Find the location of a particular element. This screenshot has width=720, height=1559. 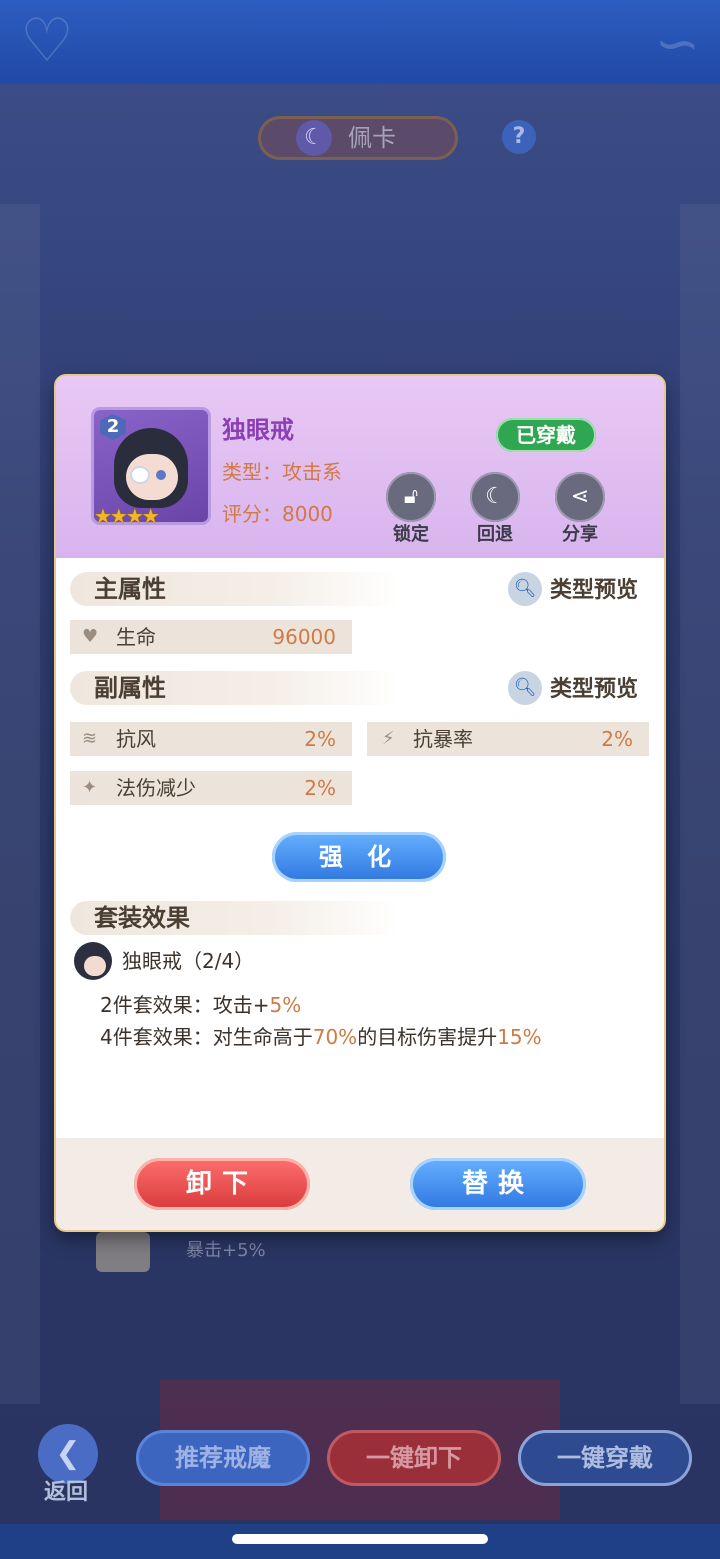

unequip-all-button: 一键卸下 is located at coordinates (414, 1458).